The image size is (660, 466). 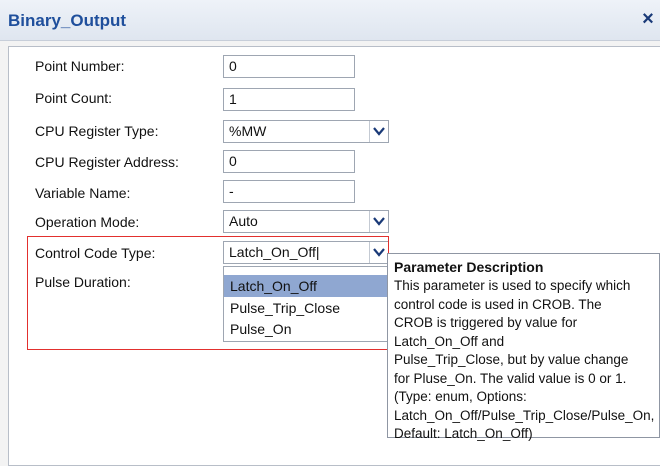 I want to click on cpu-register-address-label: CPU Register Address:, so click(x=107, y=162).